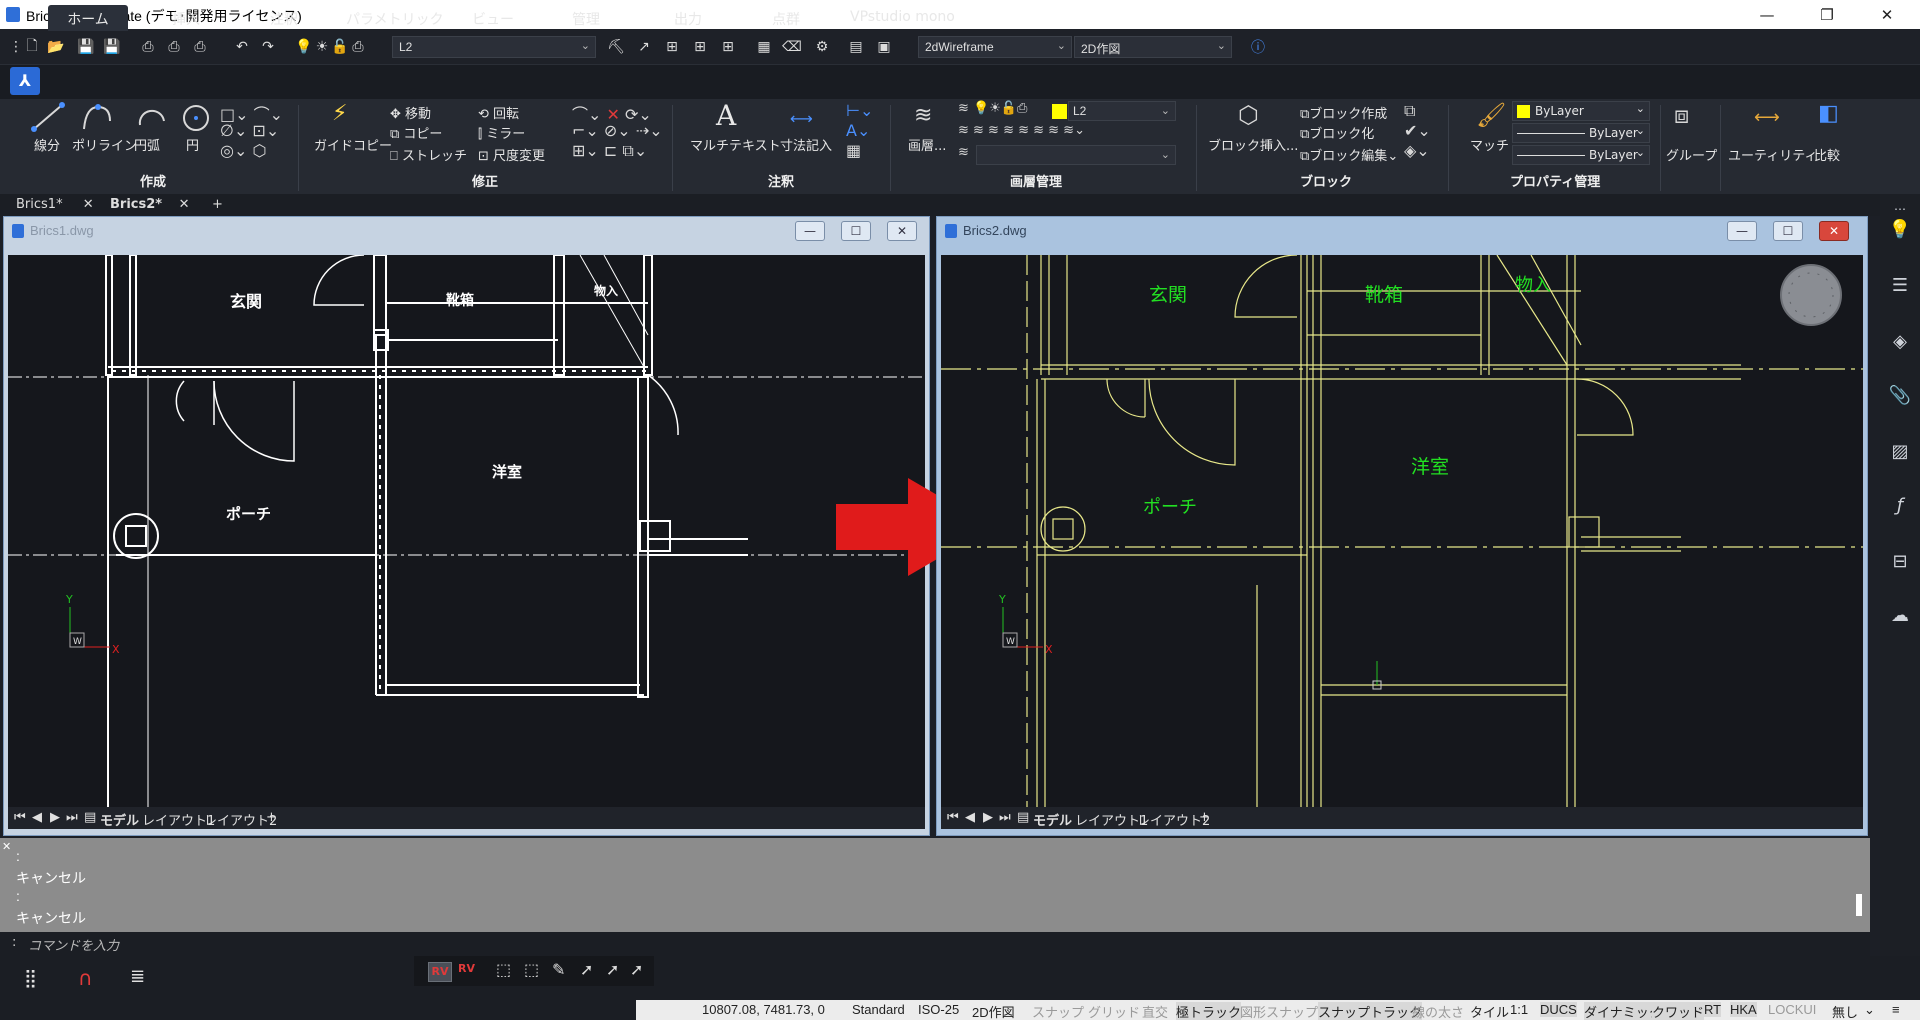 This screenshot has height=1020, width=1920. Describe the element at coordinates (55, 205) in the screenshot. I see `doc-tab-brics1: Brics1* ✕` at that location.